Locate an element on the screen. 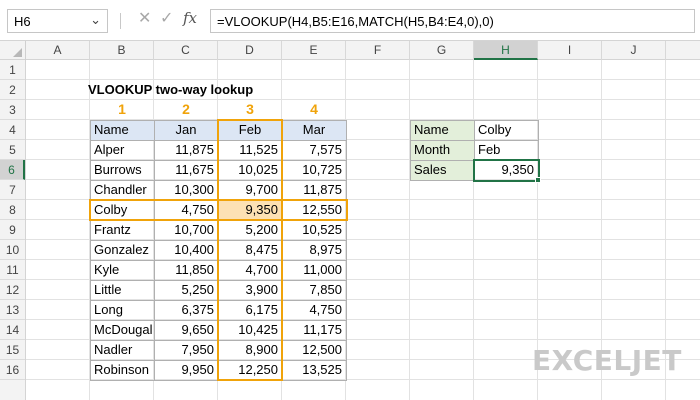 The image size is (700, 400). row-header: 11 is located at coordinates (12, 270).